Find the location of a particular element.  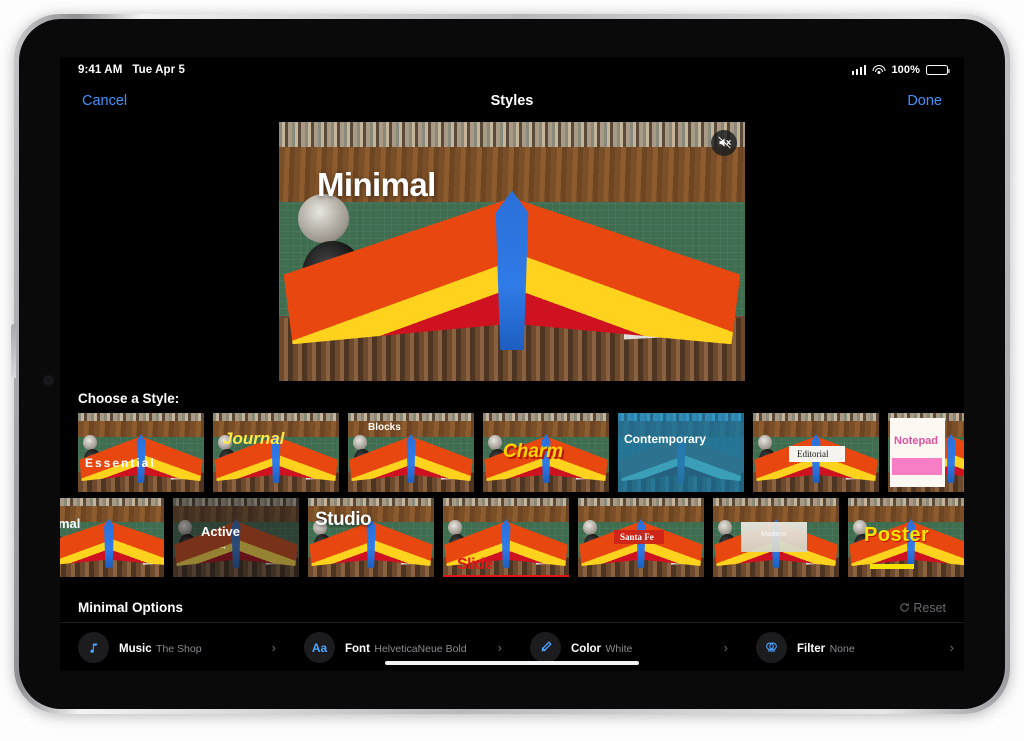

option-label: Filter is located at coordinates (811, 648).